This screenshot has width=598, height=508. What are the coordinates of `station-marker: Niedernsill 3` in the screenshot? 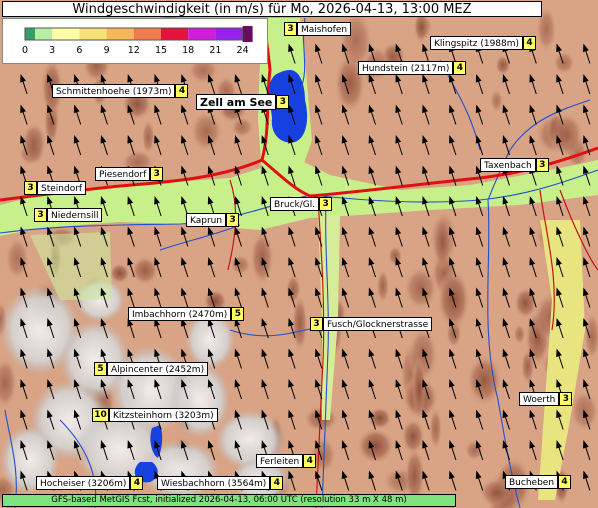 It's located at (68, 215).